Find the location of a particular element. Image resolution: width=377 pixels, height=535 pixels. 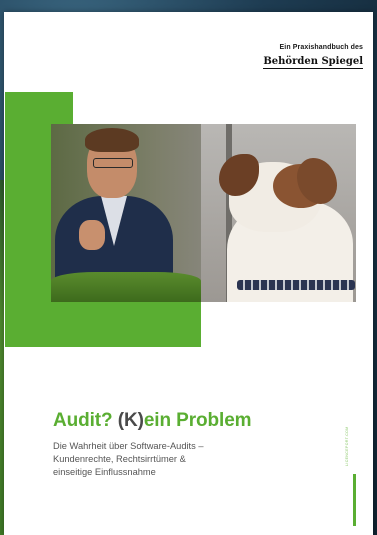

dog-collar is located at coordinates (296, 285).